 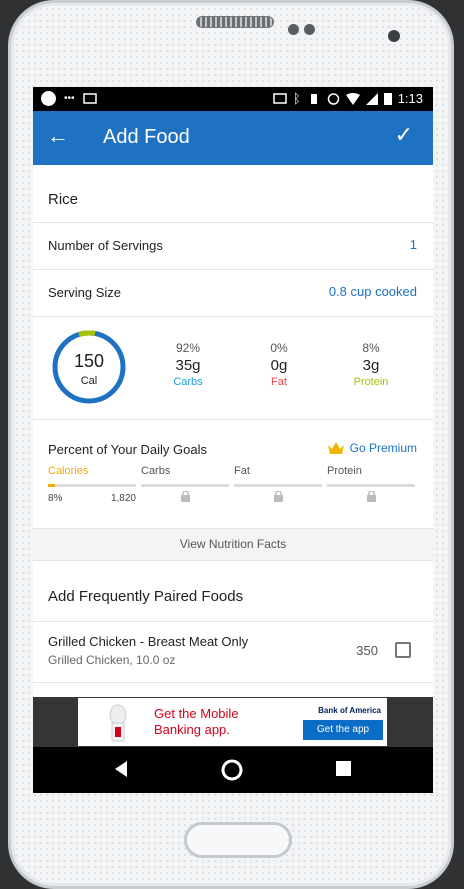 What do you see at coordinates (387, 99) in the screenshot?
I see `battery-icon` at bounding box center [387, 99].